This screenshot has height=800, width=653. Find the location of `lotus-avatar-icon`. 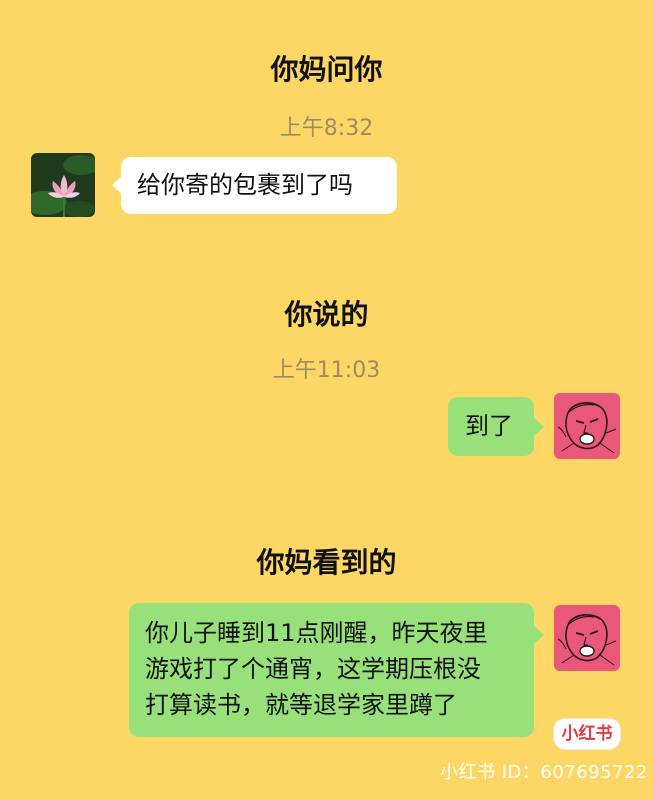

lotus-avatar-icon is located at coordinates (63, 185).